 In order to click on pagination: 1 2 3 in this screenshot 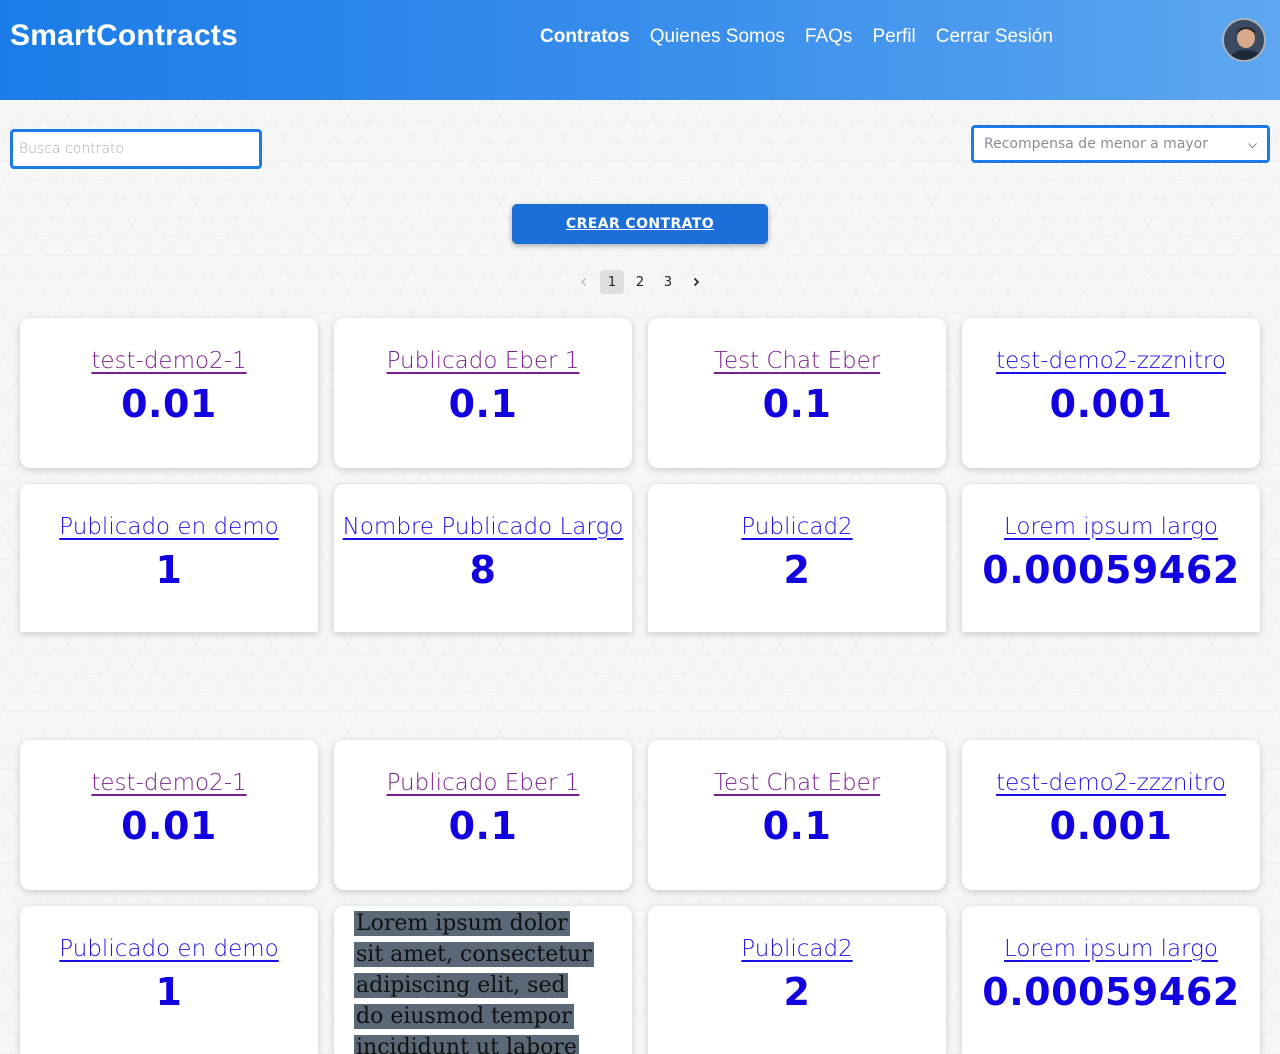, I will do `click(640, 282)`.